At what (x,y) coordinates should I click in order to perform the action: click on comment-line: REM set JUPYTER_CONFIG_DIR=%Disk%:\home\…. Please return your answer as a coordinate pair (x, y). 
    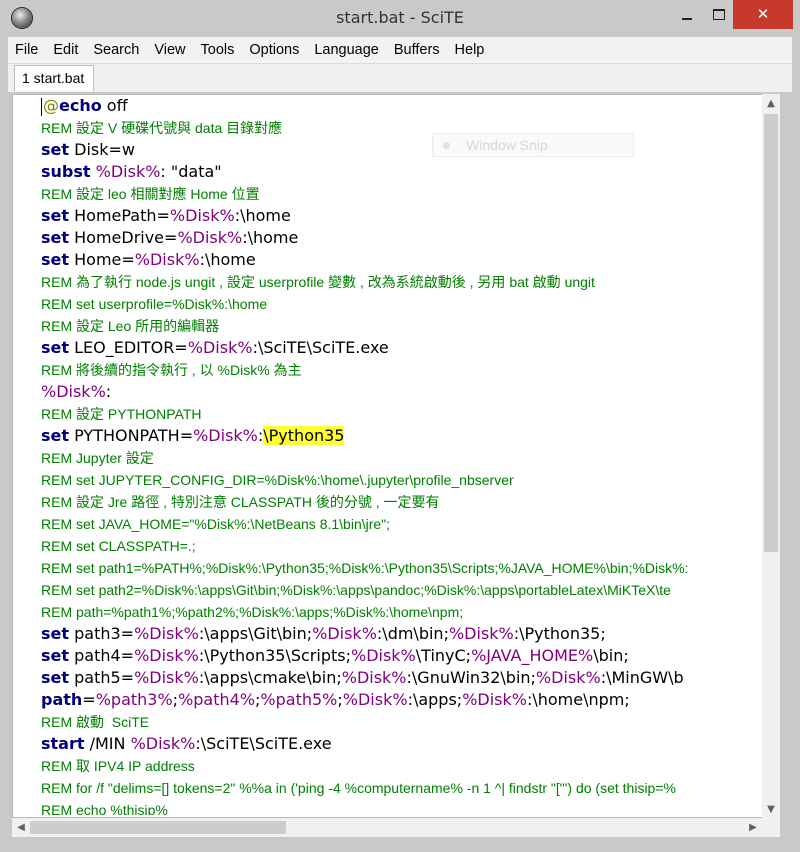
    Looking at the image, I should click on (402, 480).